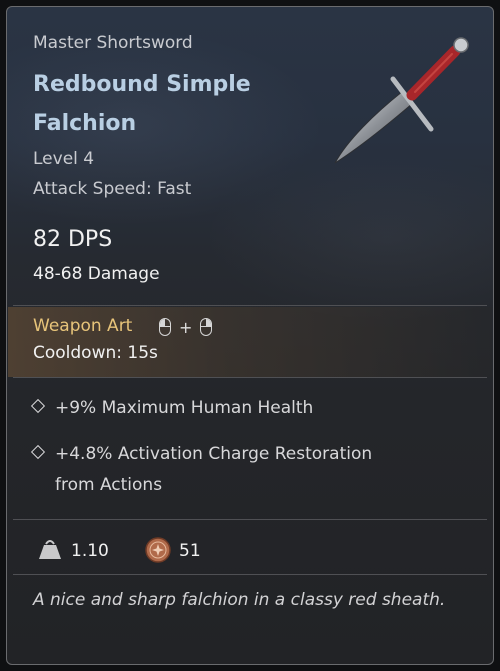  What do you see at coordinates (83, 326) in the screenshot?
I see `weapon-art-title: Weapon Art` at bounding box center [83, 326].